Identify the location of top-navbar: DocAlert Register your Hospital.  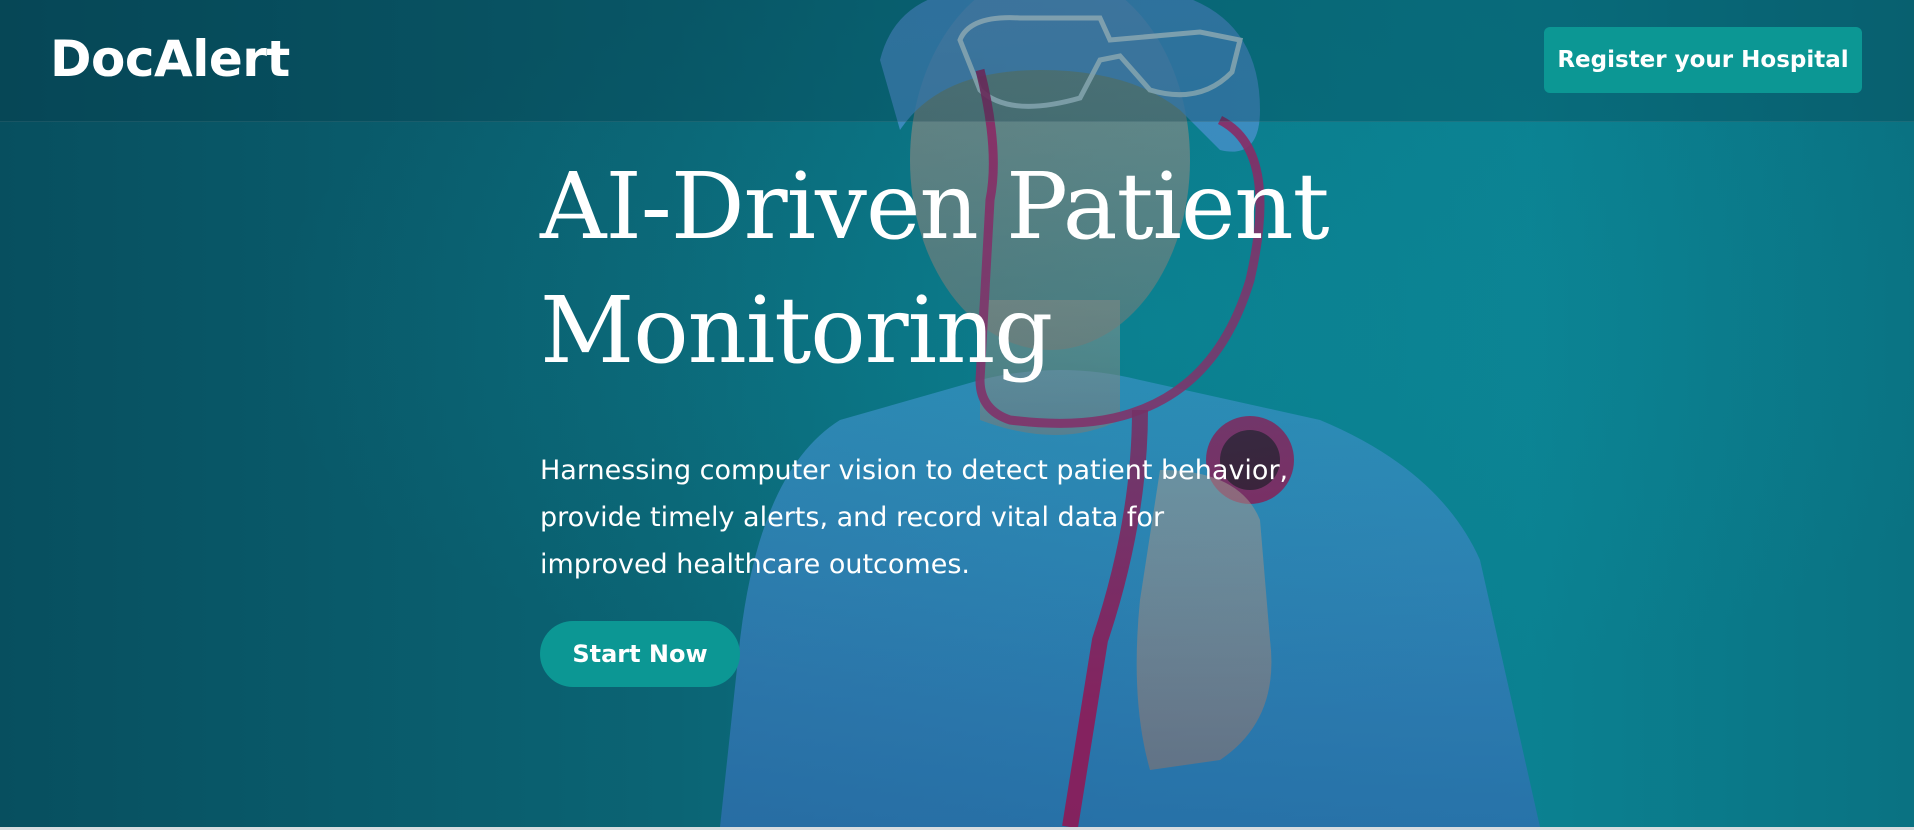
(957, 61).